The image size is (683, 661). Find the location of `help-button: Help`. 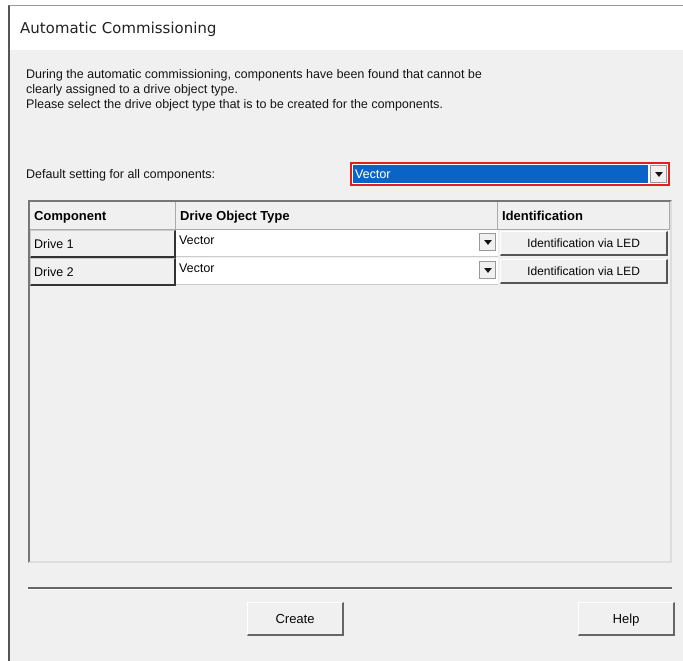

help-button: Help is located at coordinates (626, 619).